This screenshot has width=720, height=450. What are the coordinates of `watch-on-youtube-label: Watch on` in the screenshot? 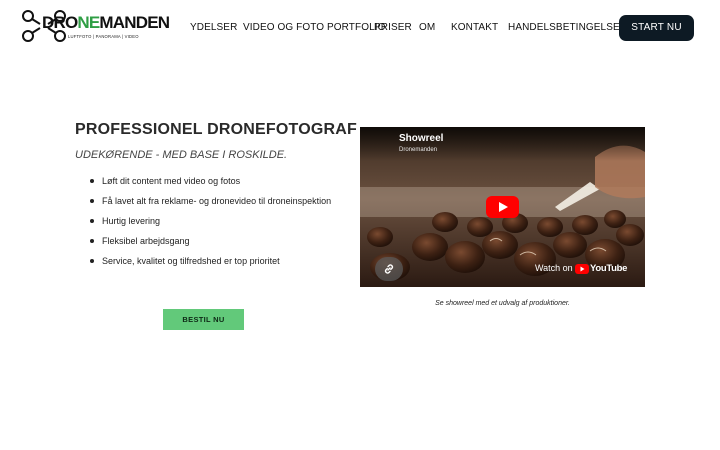 It's located at (554, 268).